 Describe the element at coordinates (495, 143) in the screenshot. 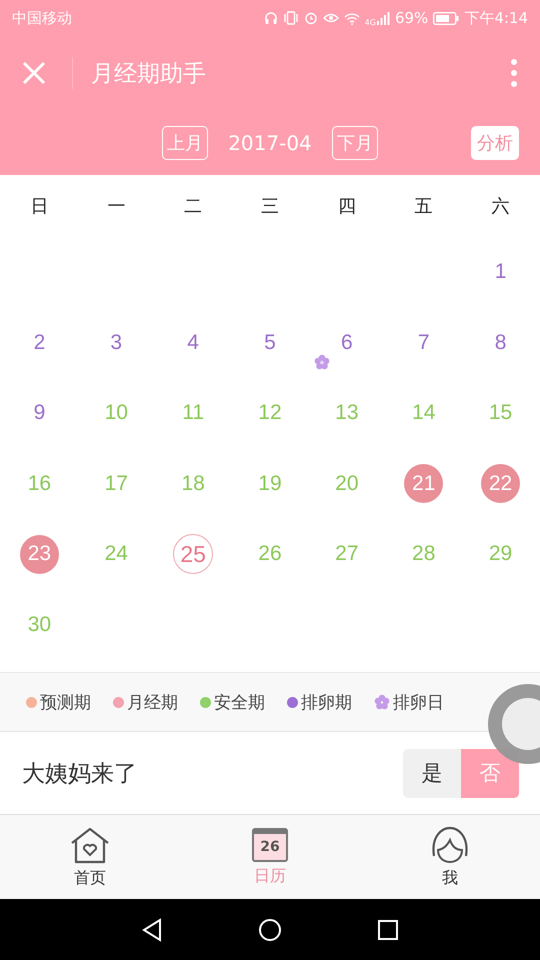

I see `analysis-button: 分析` at that location.